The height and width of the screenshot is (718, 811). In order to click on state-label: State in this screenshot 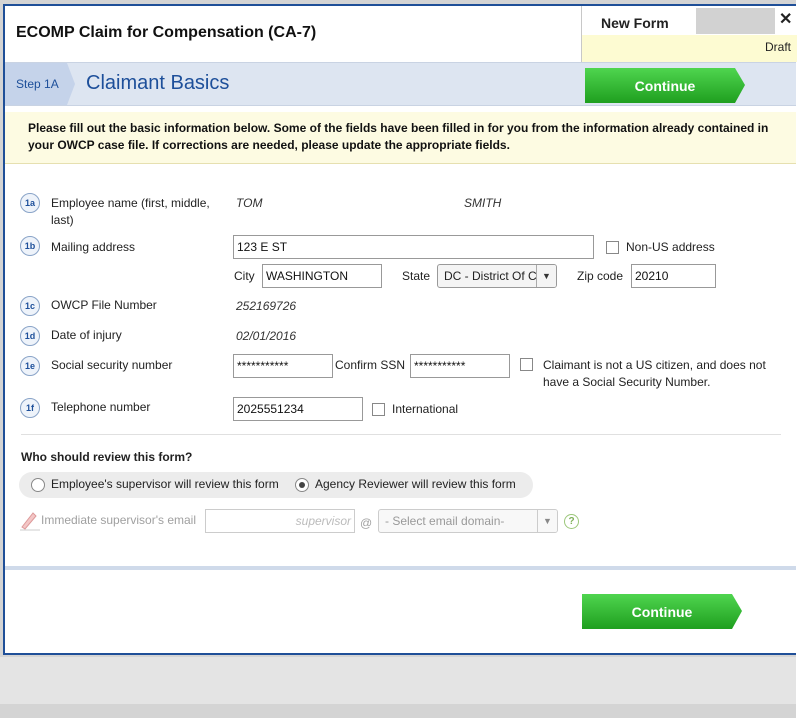, I will do `click(416, 276)`.